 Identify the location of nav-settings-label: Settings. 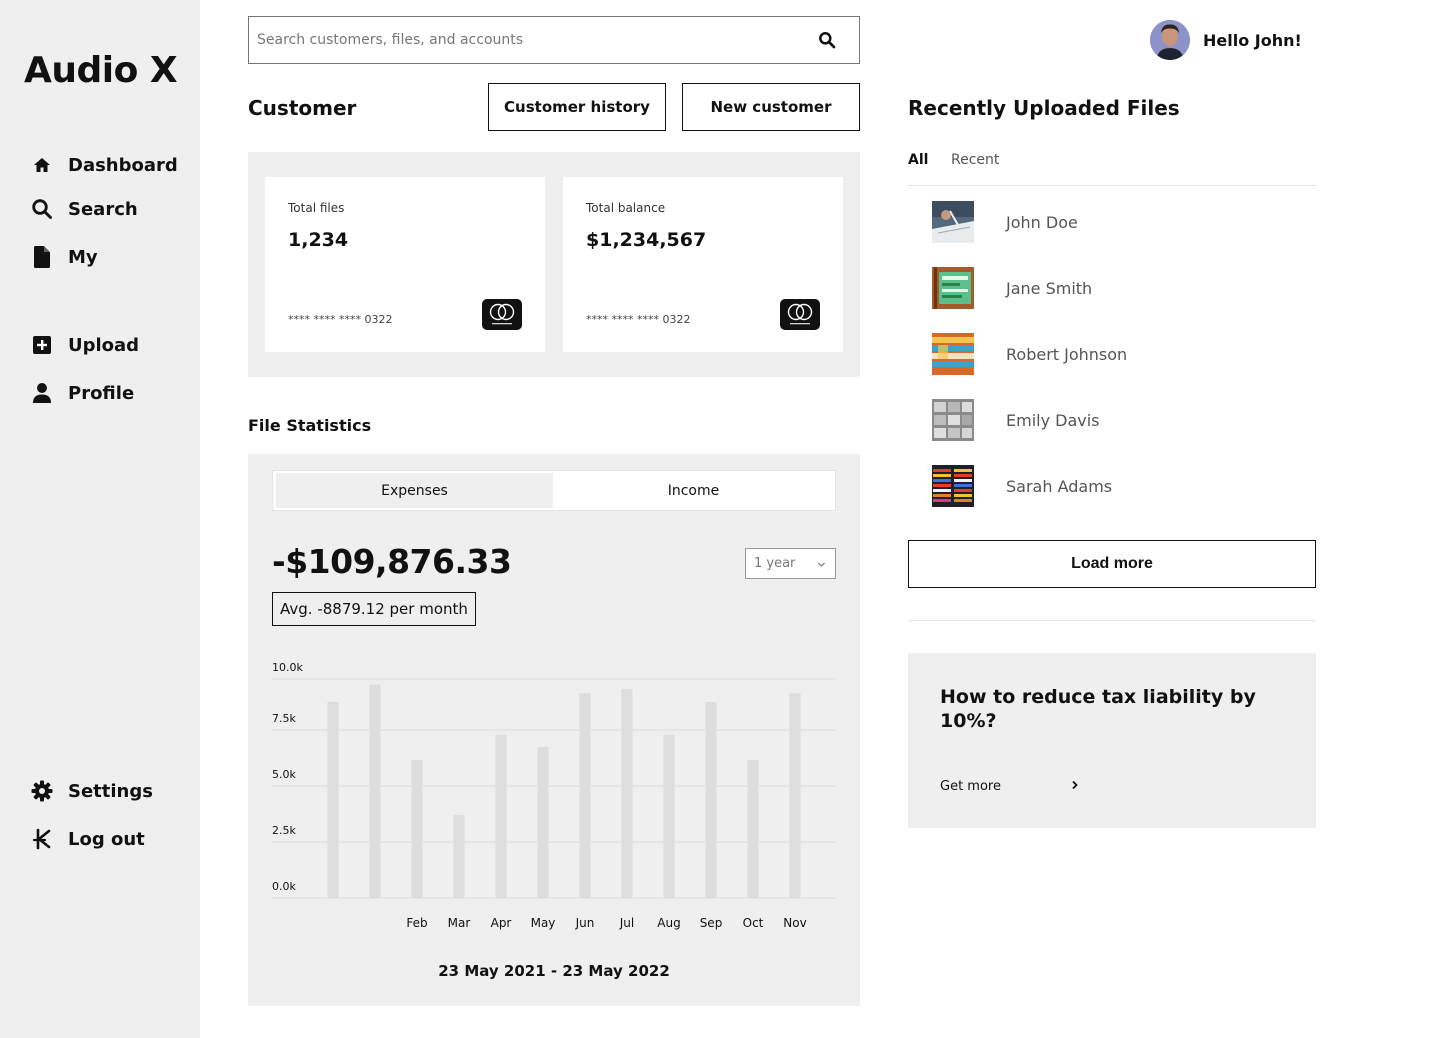
(110, 791).